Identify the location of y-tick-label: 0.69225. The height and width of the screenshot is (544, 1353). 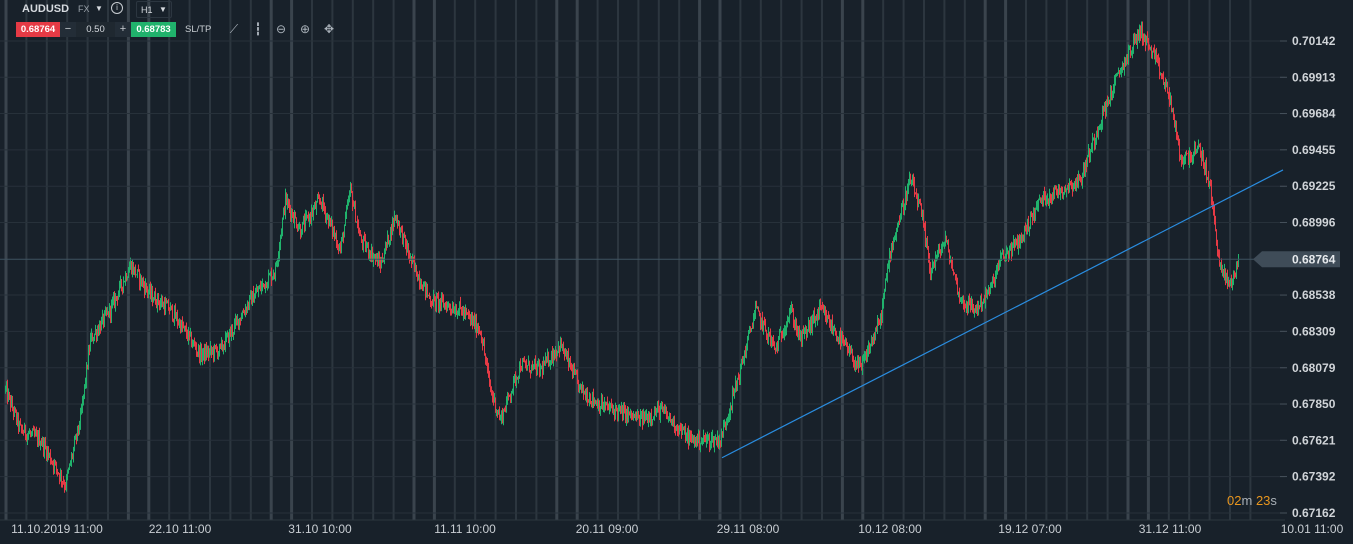
(1314, 186).